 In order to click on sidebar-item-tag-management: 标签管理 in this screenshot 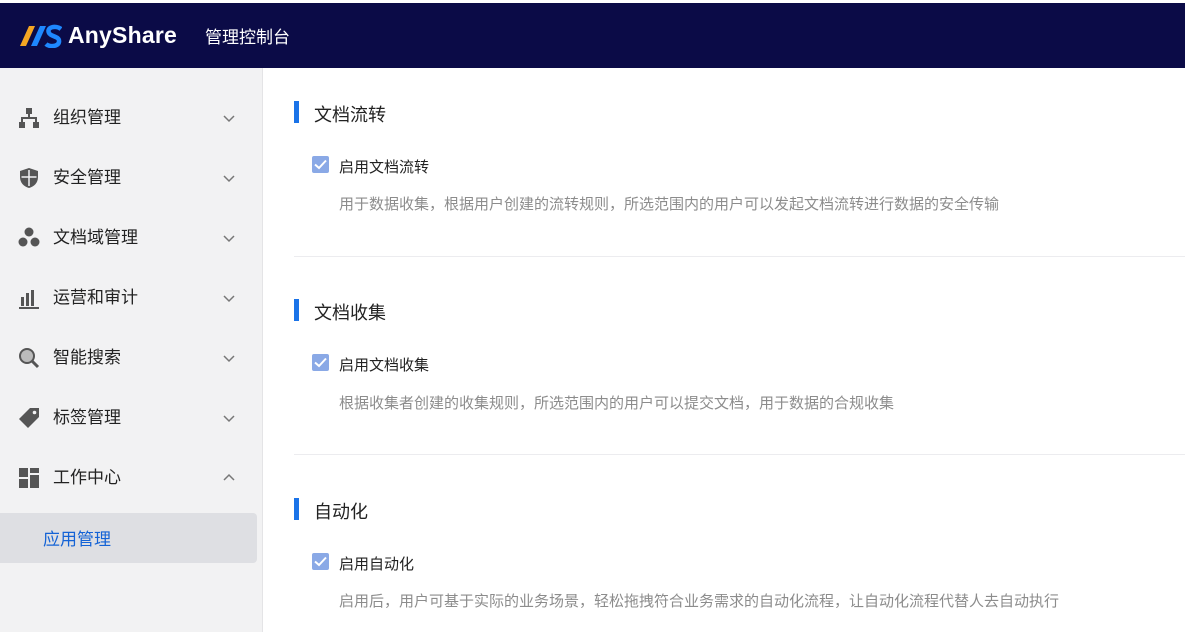, I will do `click(131, 418)`.